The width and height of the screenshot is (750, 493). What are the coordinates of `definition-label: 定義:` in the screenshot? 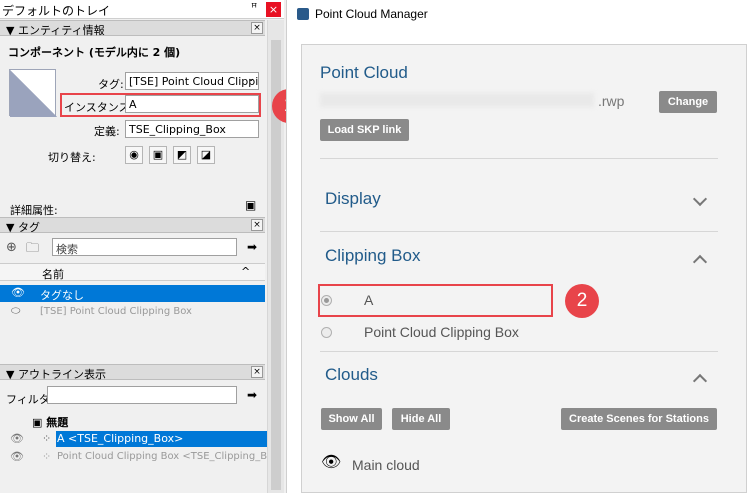 It's located at (107, 131).